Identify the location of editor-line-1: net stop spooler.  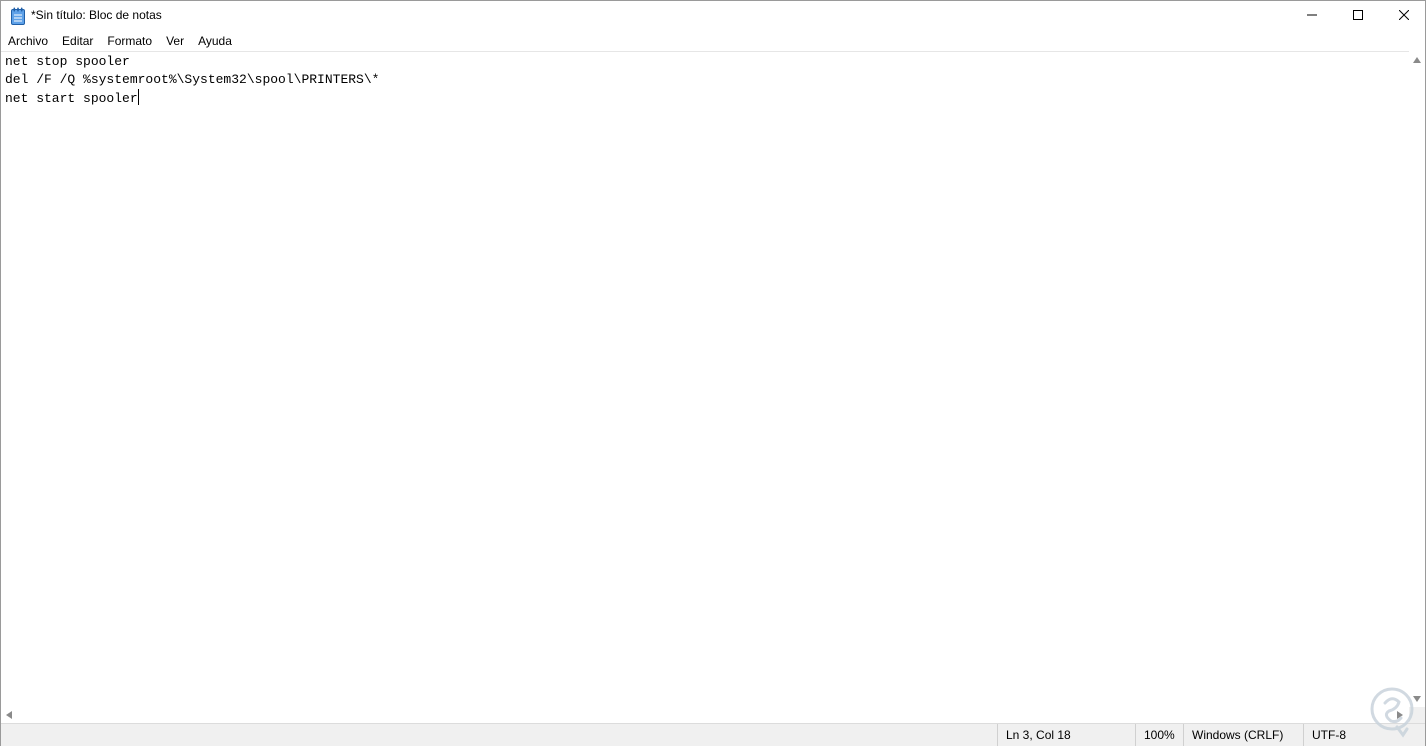
(67, 61).